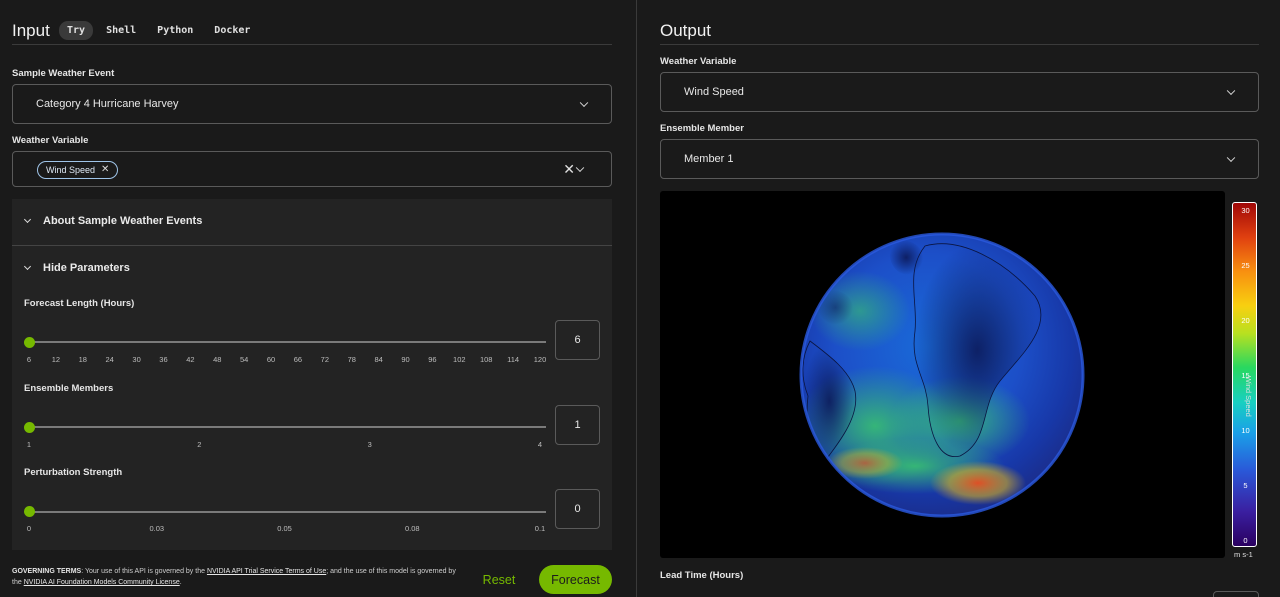  What do you see at coordinates (1245, 540) in the screenshot?
I see `colorbar-tick: 0` at bounding box center [1245, 540].